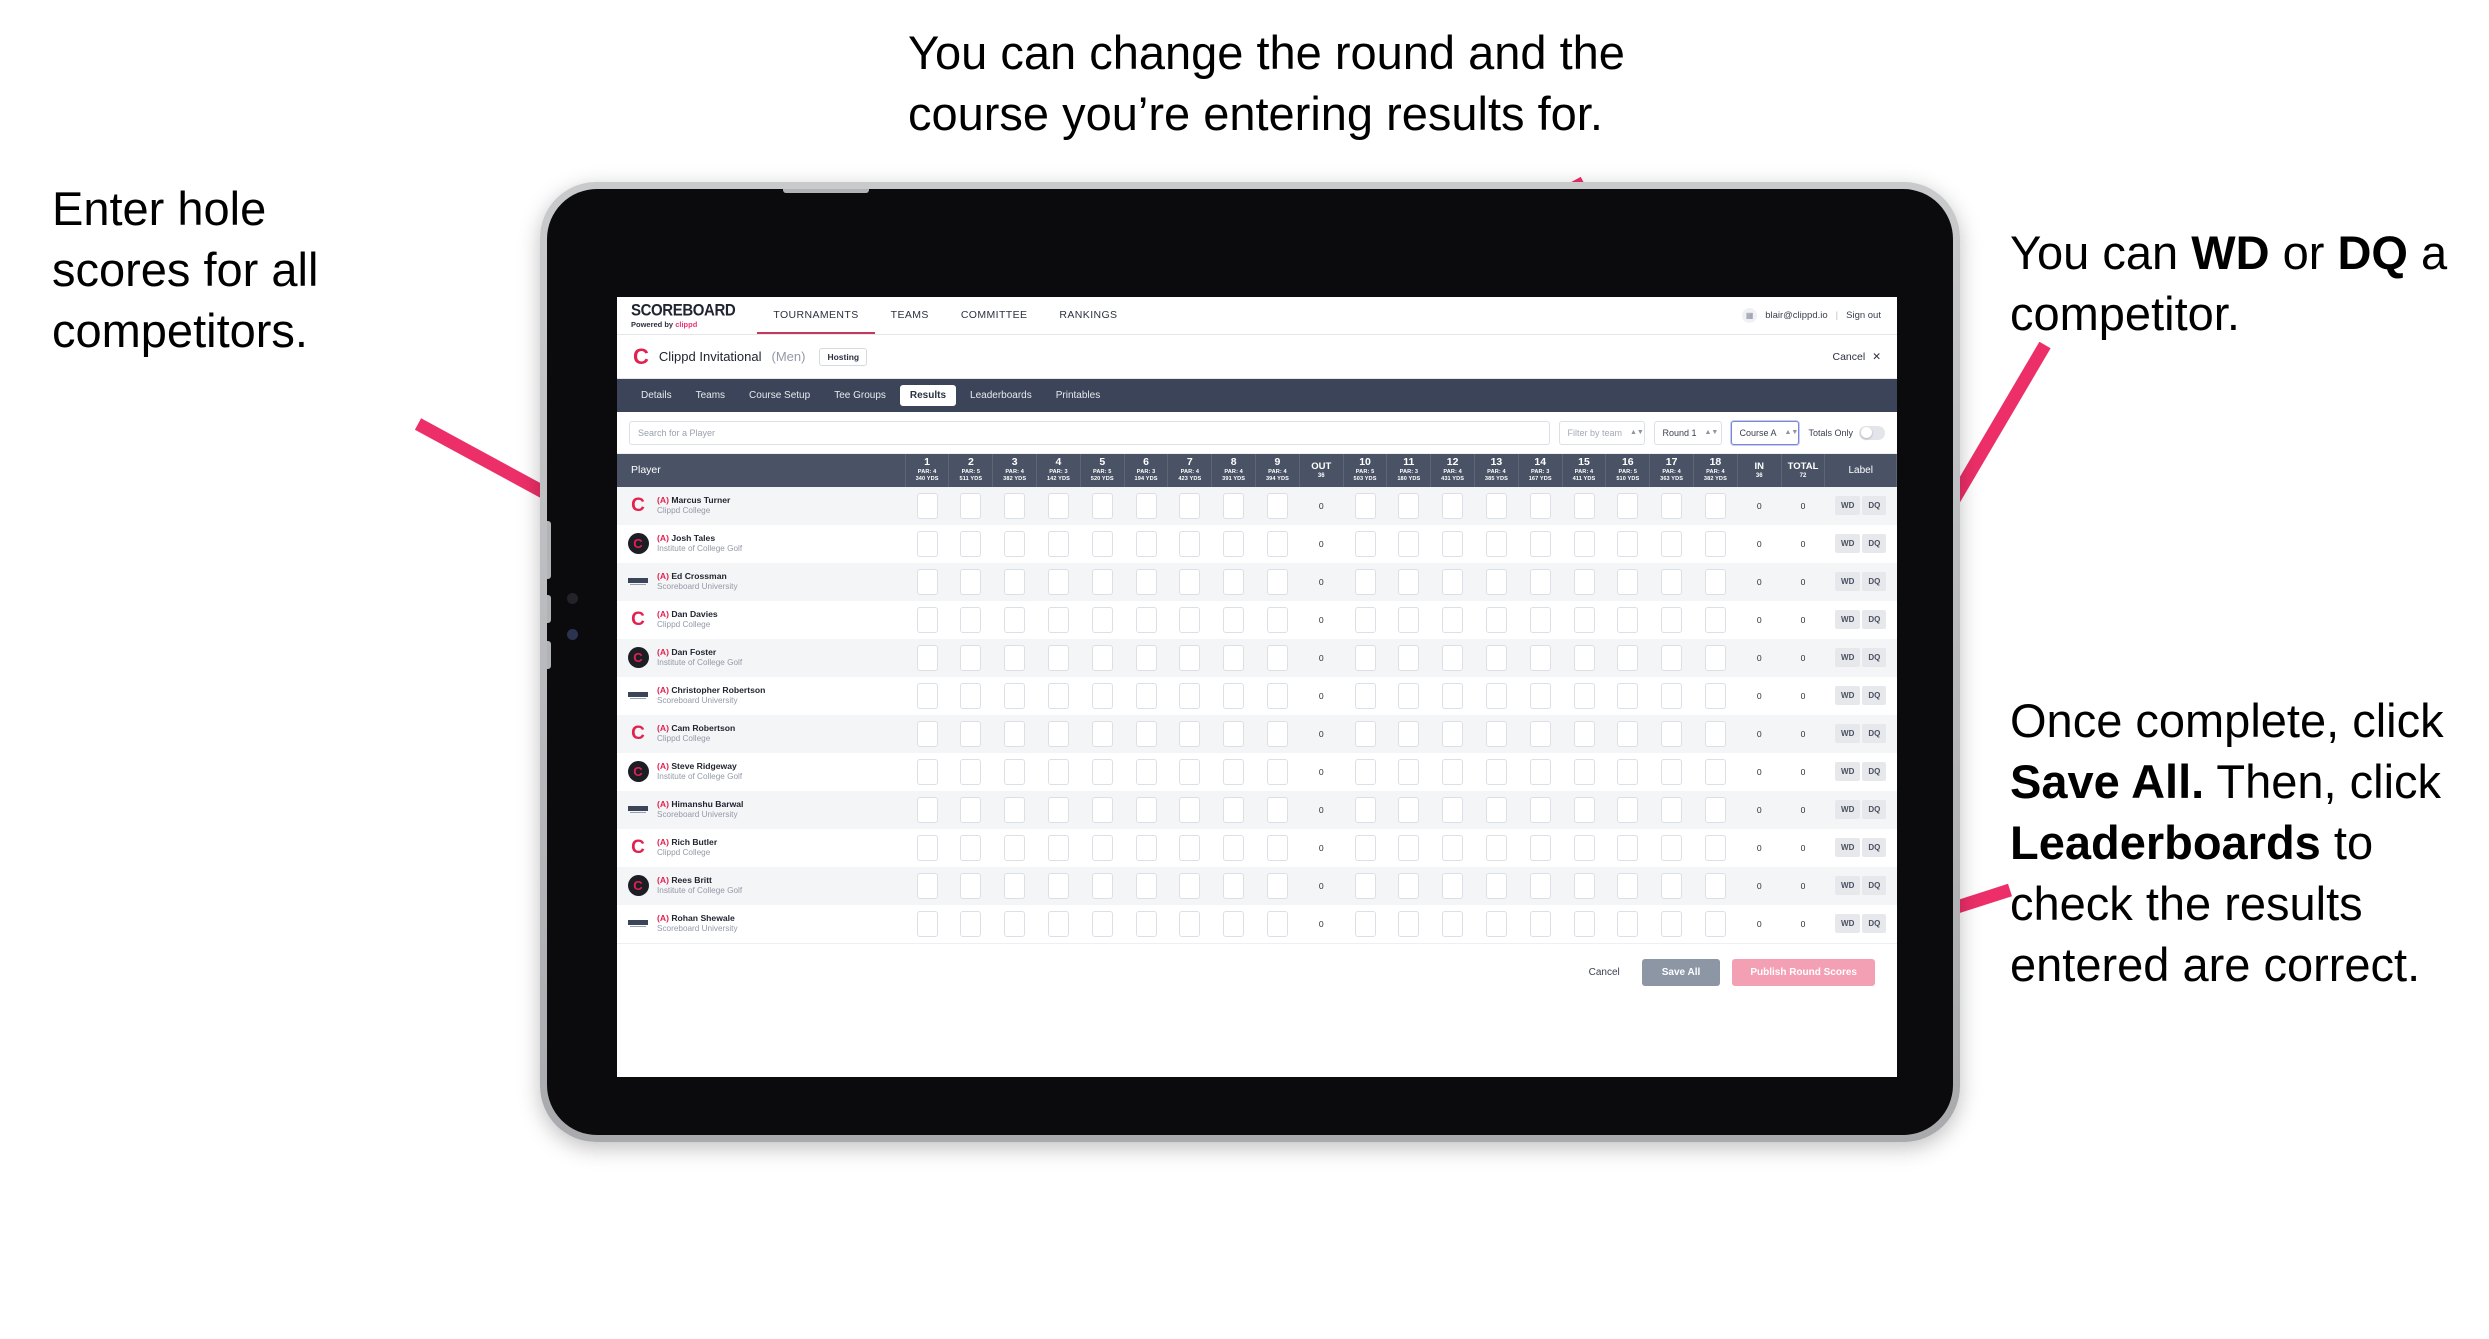 The height and width of the screenshot is (1339, 2489). What do you see at coordinates (1090, 432) in the screenshot?
I see `search-input: Search for a Player` at bounding box center [1090, 432].